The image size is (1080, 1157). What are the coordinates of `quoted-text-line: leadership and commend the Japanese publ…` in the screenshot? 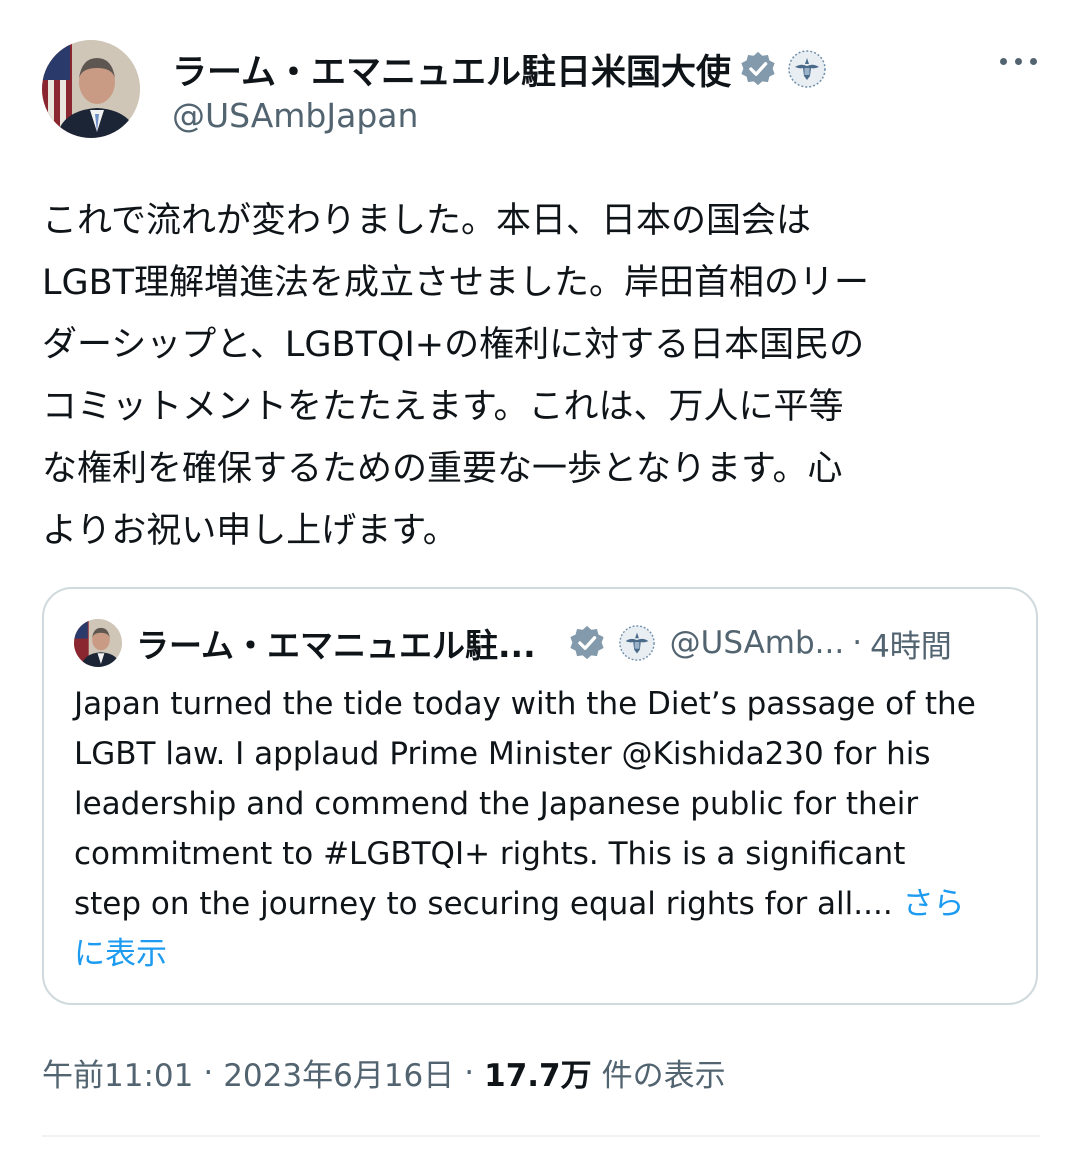 It's located at (496, 804).